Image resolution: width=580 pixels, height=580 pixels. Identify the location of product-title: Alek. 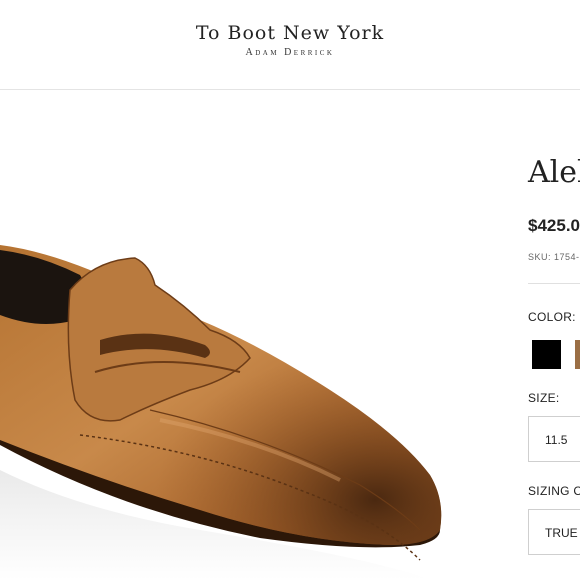
(554, 172).